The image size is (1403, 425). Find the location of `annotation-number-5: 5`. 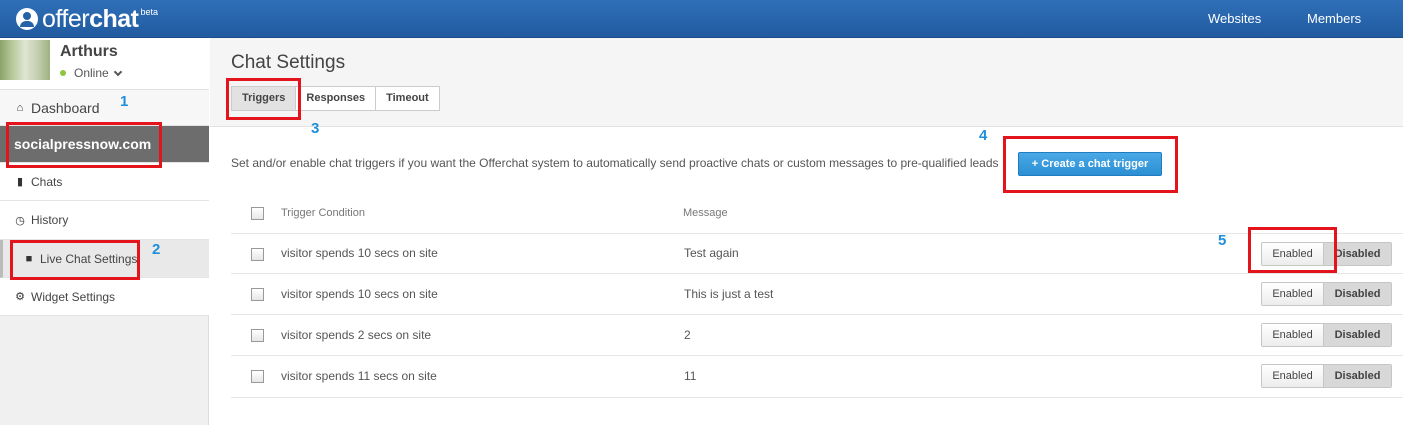

annotation-number-5: 5 is located at coordinates (1222, 240).